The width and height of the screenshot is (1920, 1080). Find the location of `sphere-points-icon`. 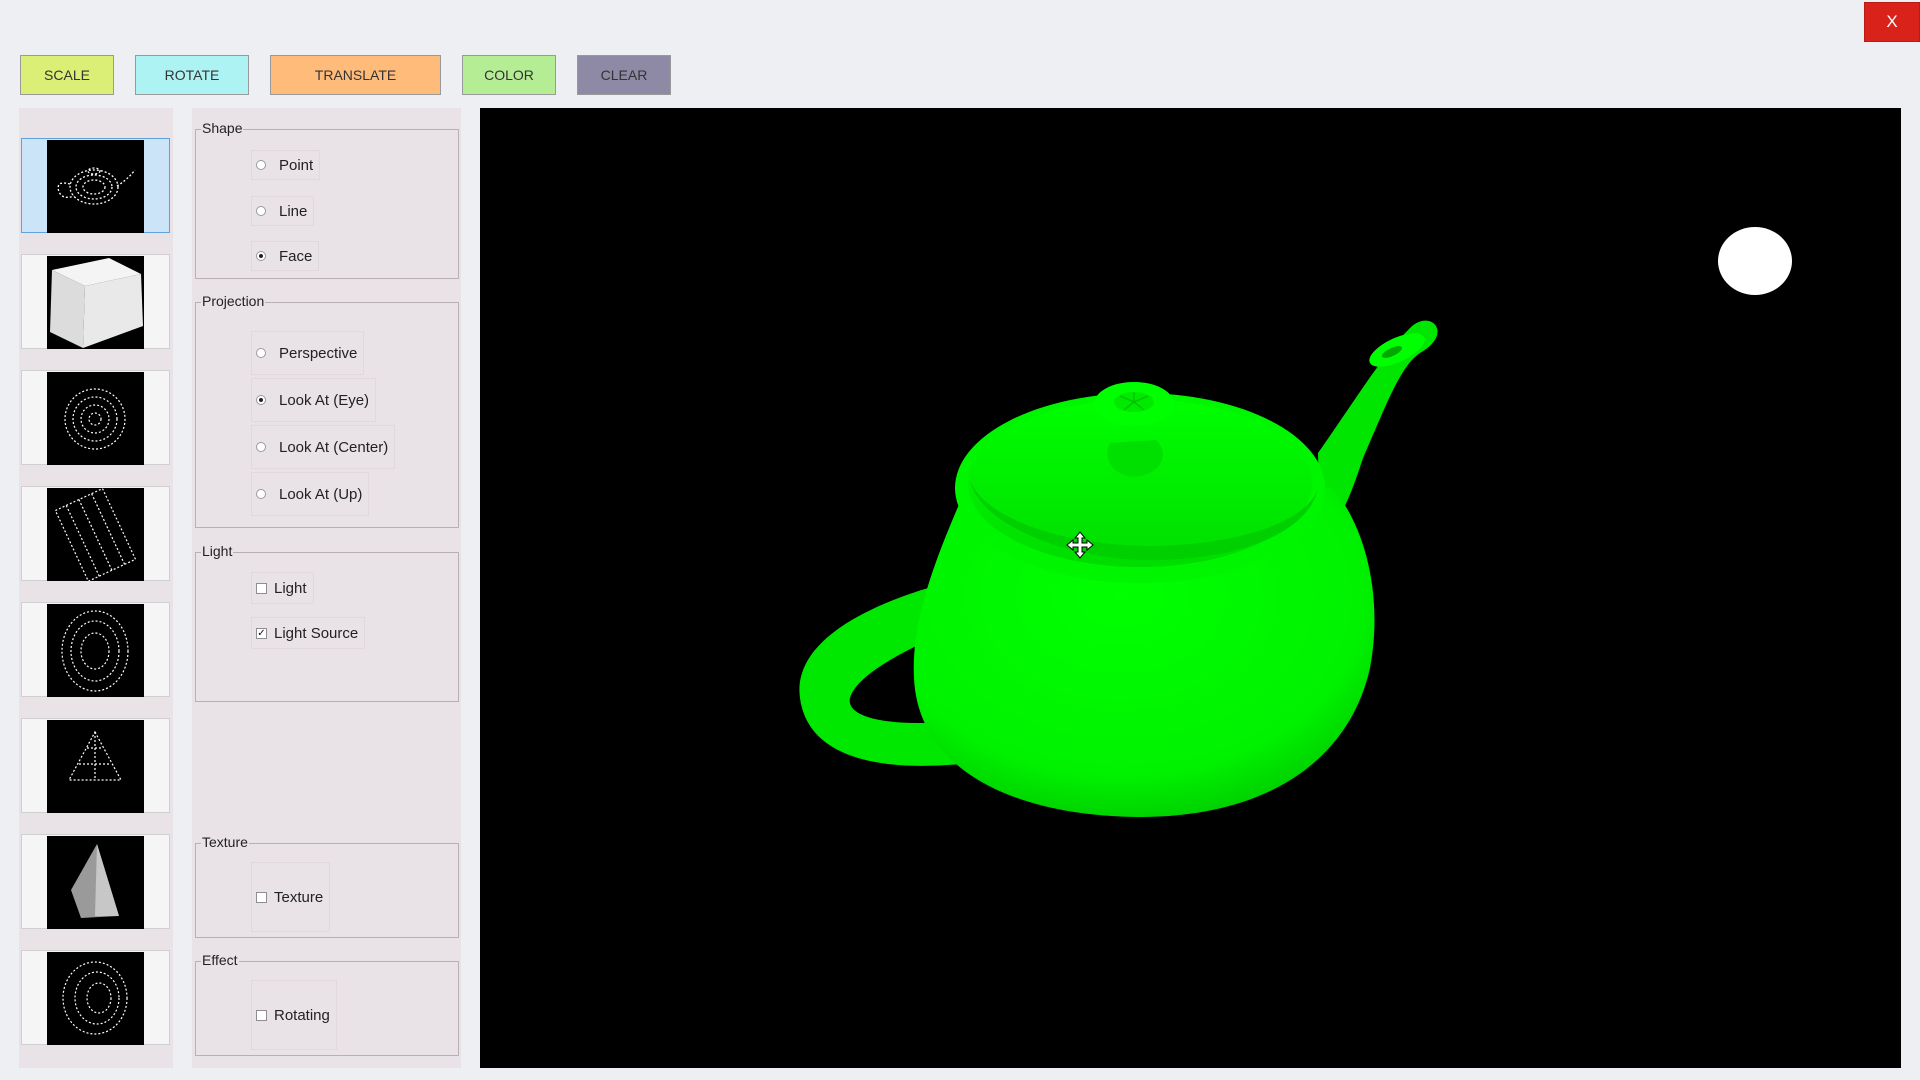

sphere-points-icon is located at coordinates (95, 418).